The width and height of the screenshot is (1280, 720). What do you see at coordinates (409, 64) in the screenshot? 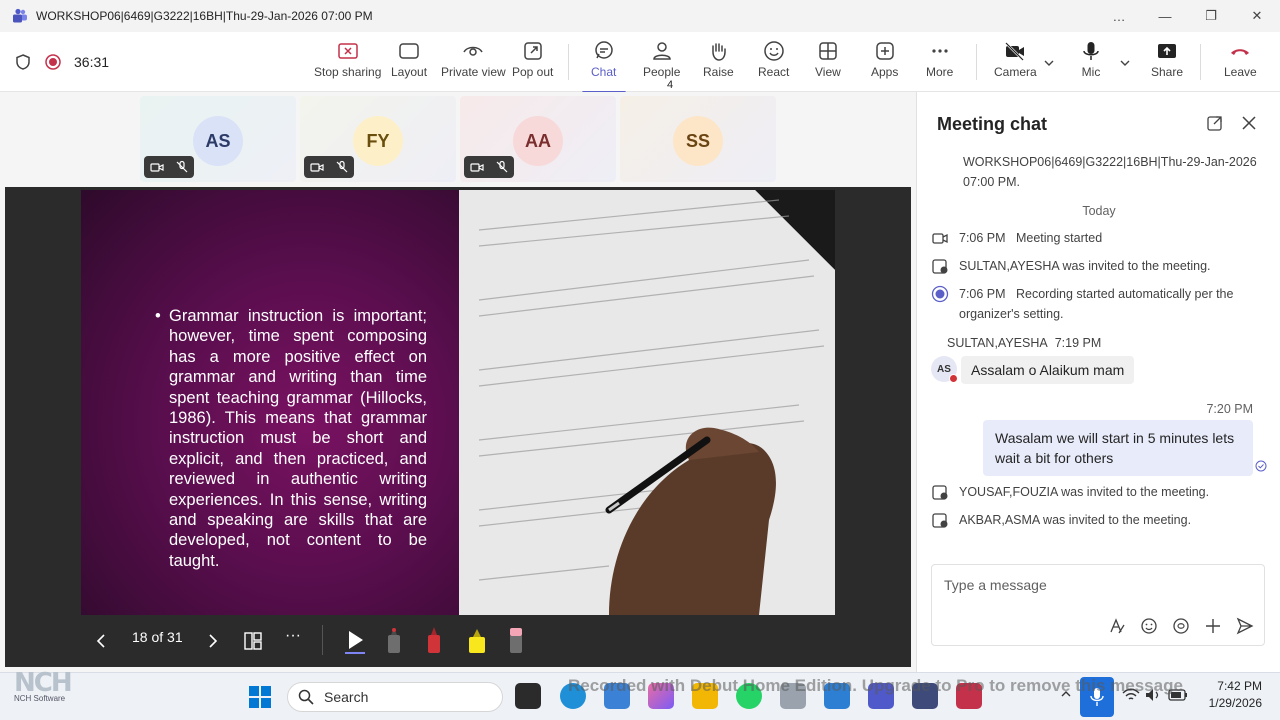
I see `layout-button: Layout` at bounding box center [409, 64].